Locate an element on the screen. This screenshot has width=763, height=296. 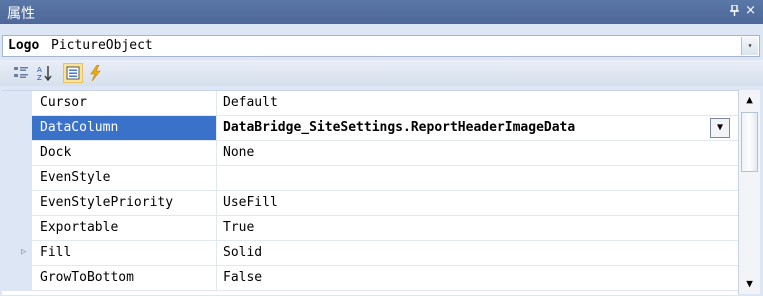
property-row-cursor: Cursor Default is located at coordinates (370, 103).